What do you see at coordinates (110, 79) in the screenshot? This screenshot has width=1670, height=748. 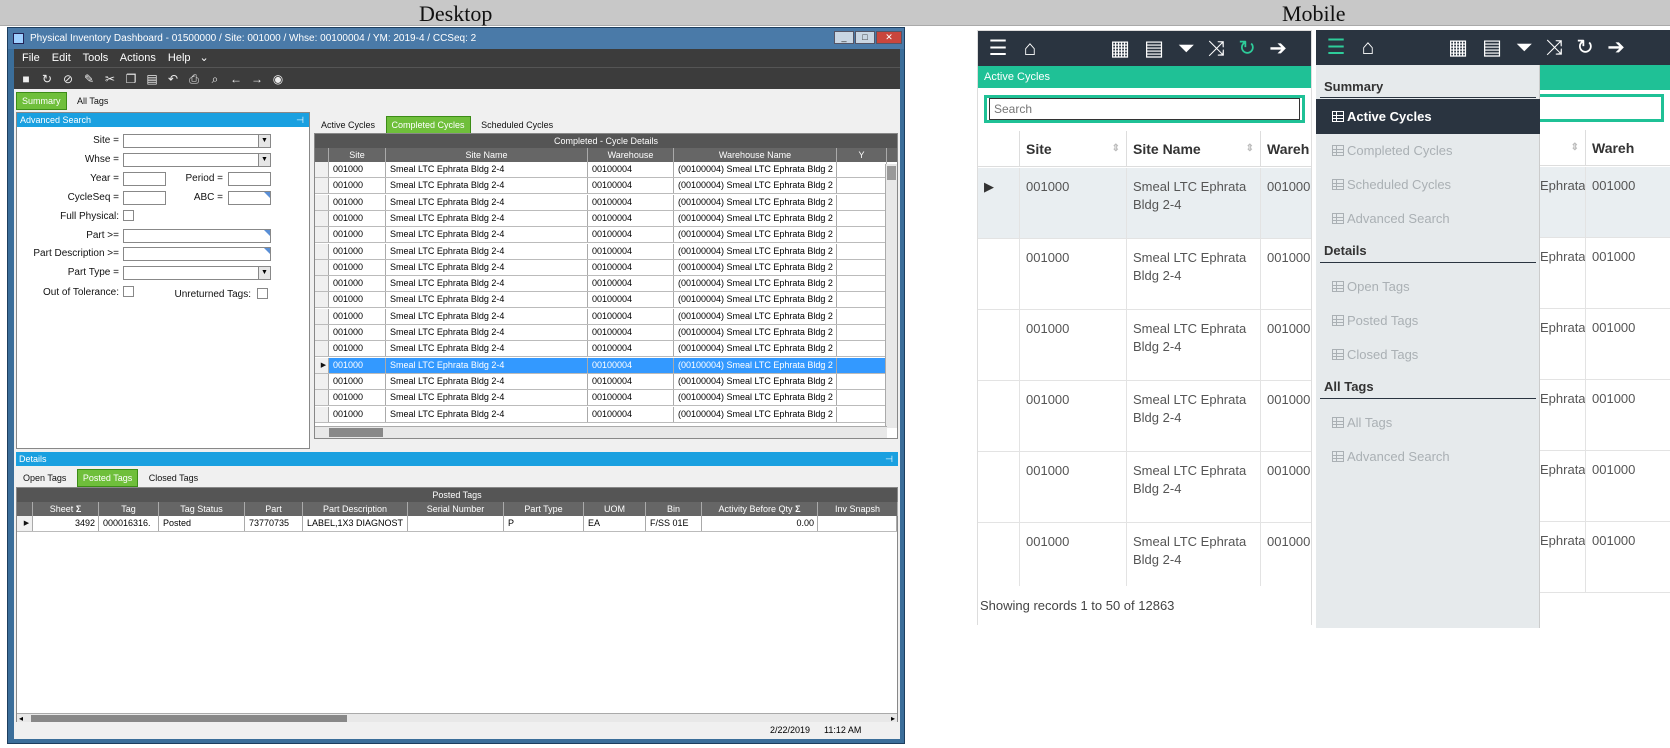 I see `cut-icon: ✂` at bounding box center [110, 79].